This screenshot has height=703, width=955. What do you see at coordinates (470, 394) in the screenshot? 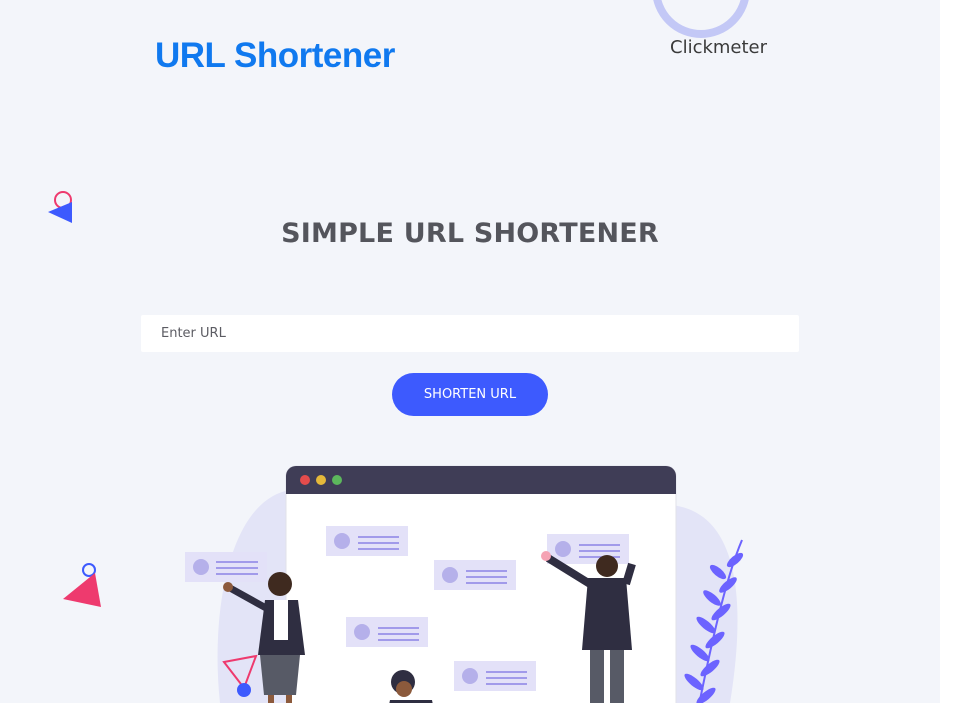
I see `shorten-url-button: SHORTEN URL` at bounding box center [470, 394].